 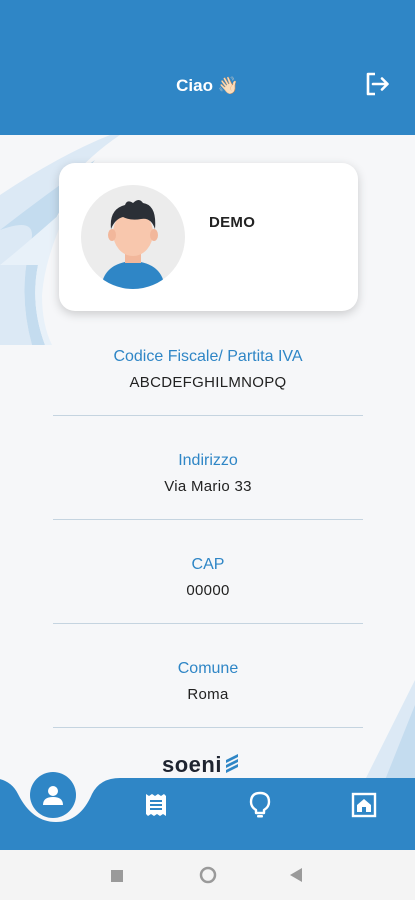 What do you see at coordinates (133, 237) in the screenshot?
I see `avatar` at bounding box center [133, 237].